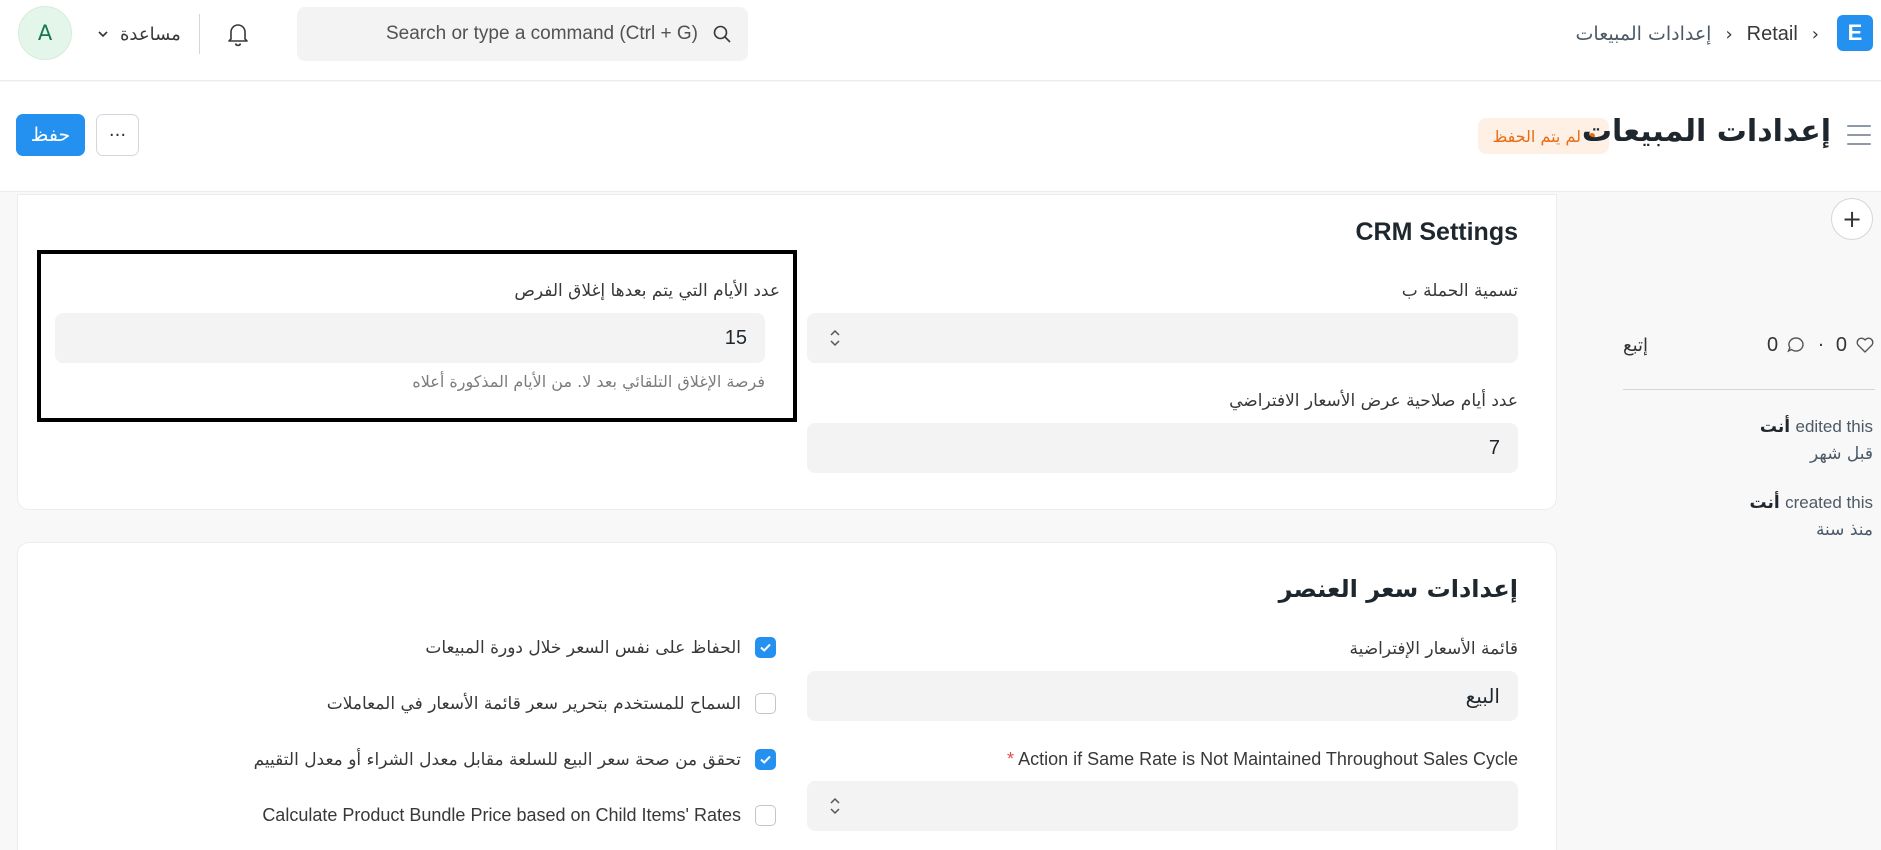 This screenshot has height=850, width=1881. I want to click on status-badge-label: لم يتم الحفظ, so click(1536, 136).